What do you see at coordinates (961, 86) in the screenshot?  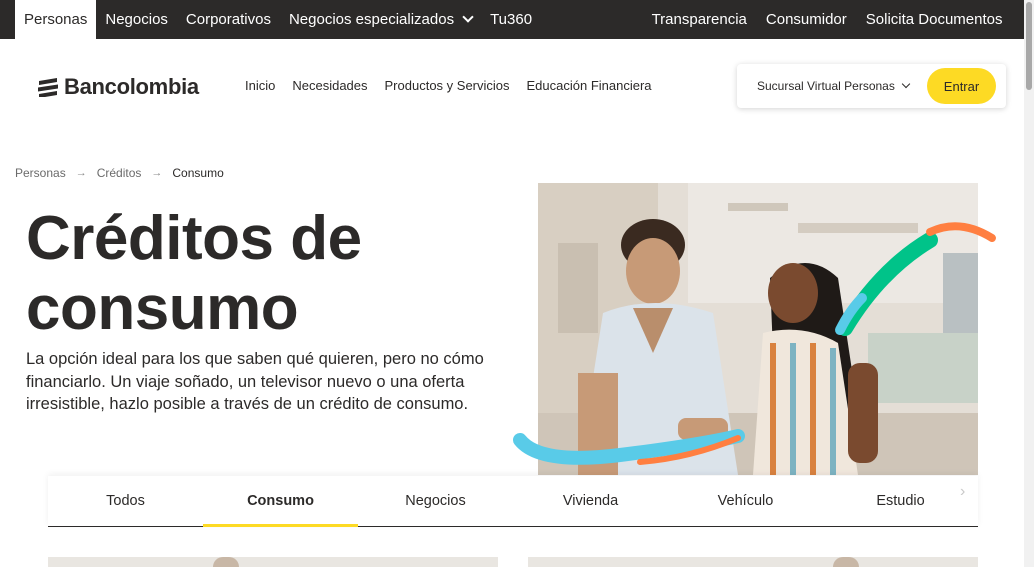 I see `entrar-button: Entrar` at bounding box center [961, 86].